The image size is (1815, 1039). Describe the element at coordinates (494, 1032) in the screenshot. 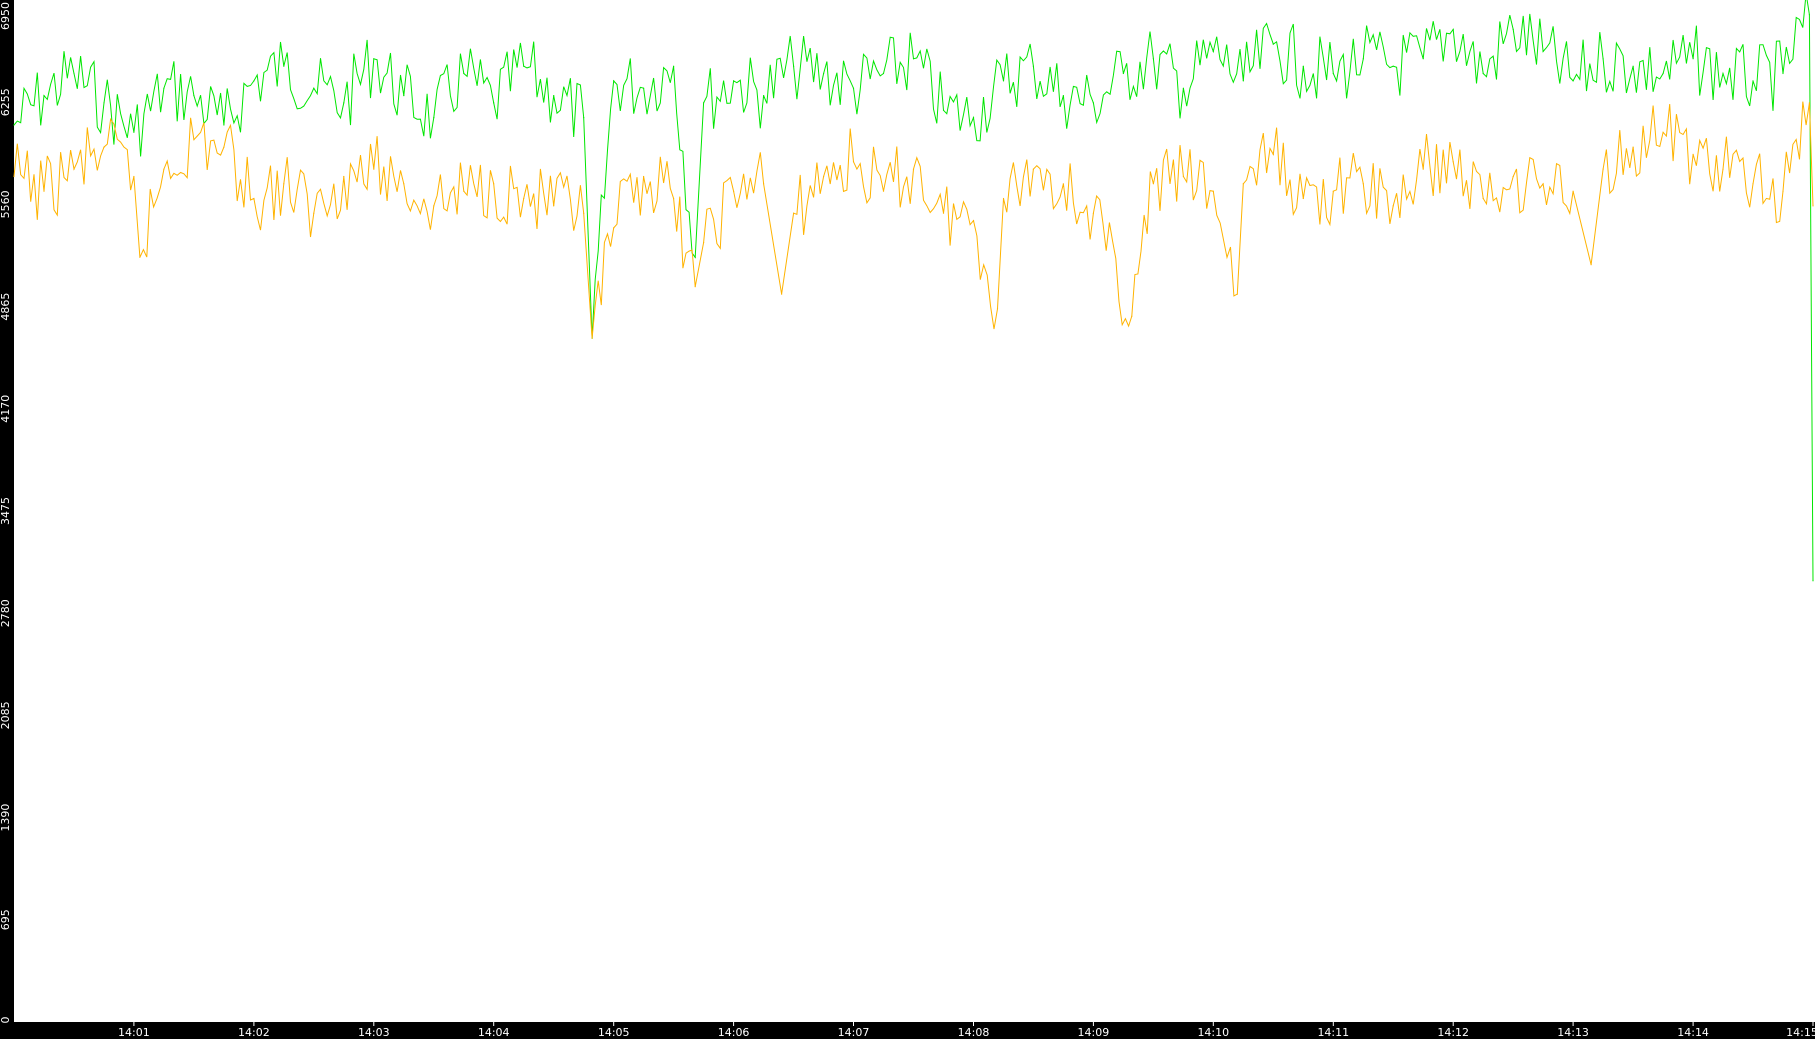

I see `x-tick-label: 14:04` at that location.